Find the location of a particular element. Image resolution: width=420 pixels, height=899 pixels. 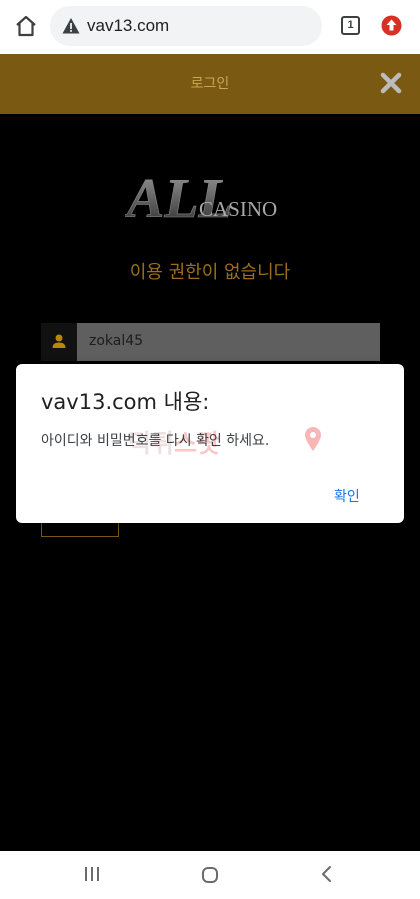

dialog-title: vav13.com 내용: is located at coordinates (125, 402).